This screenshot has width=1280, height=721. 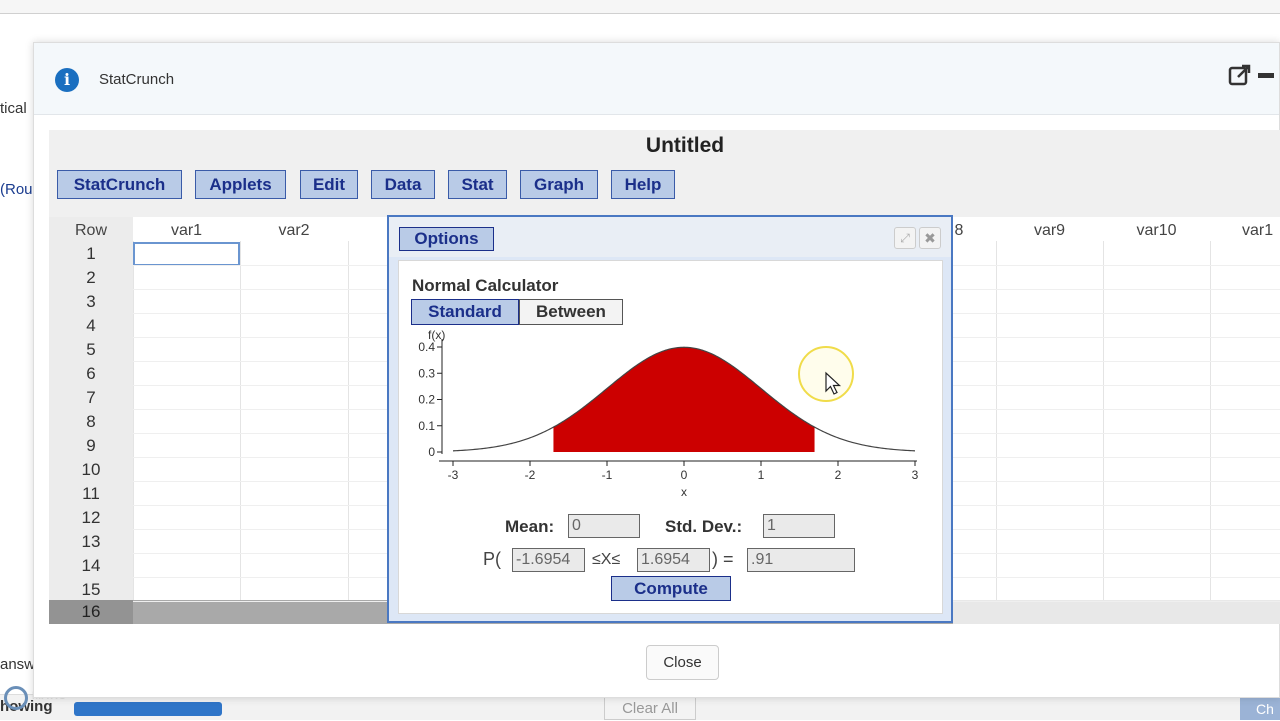 I want to click on column-header-var10: var10, so click(x=1156, y=231).